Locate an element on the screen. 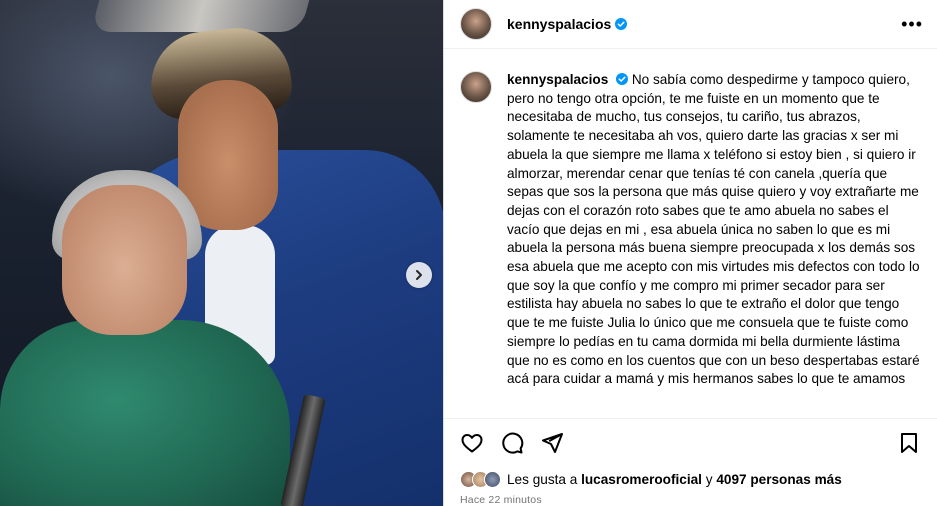  photo-woman-dress is located at coordinates (145, 413).